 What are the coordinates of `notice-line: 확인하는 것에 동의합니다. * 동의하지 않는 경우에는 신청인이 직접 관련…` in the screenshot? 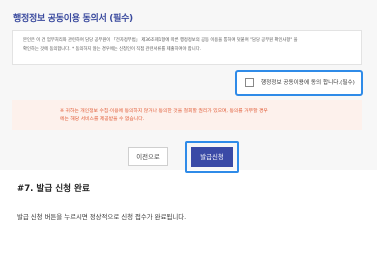 It's located at (112, 49).